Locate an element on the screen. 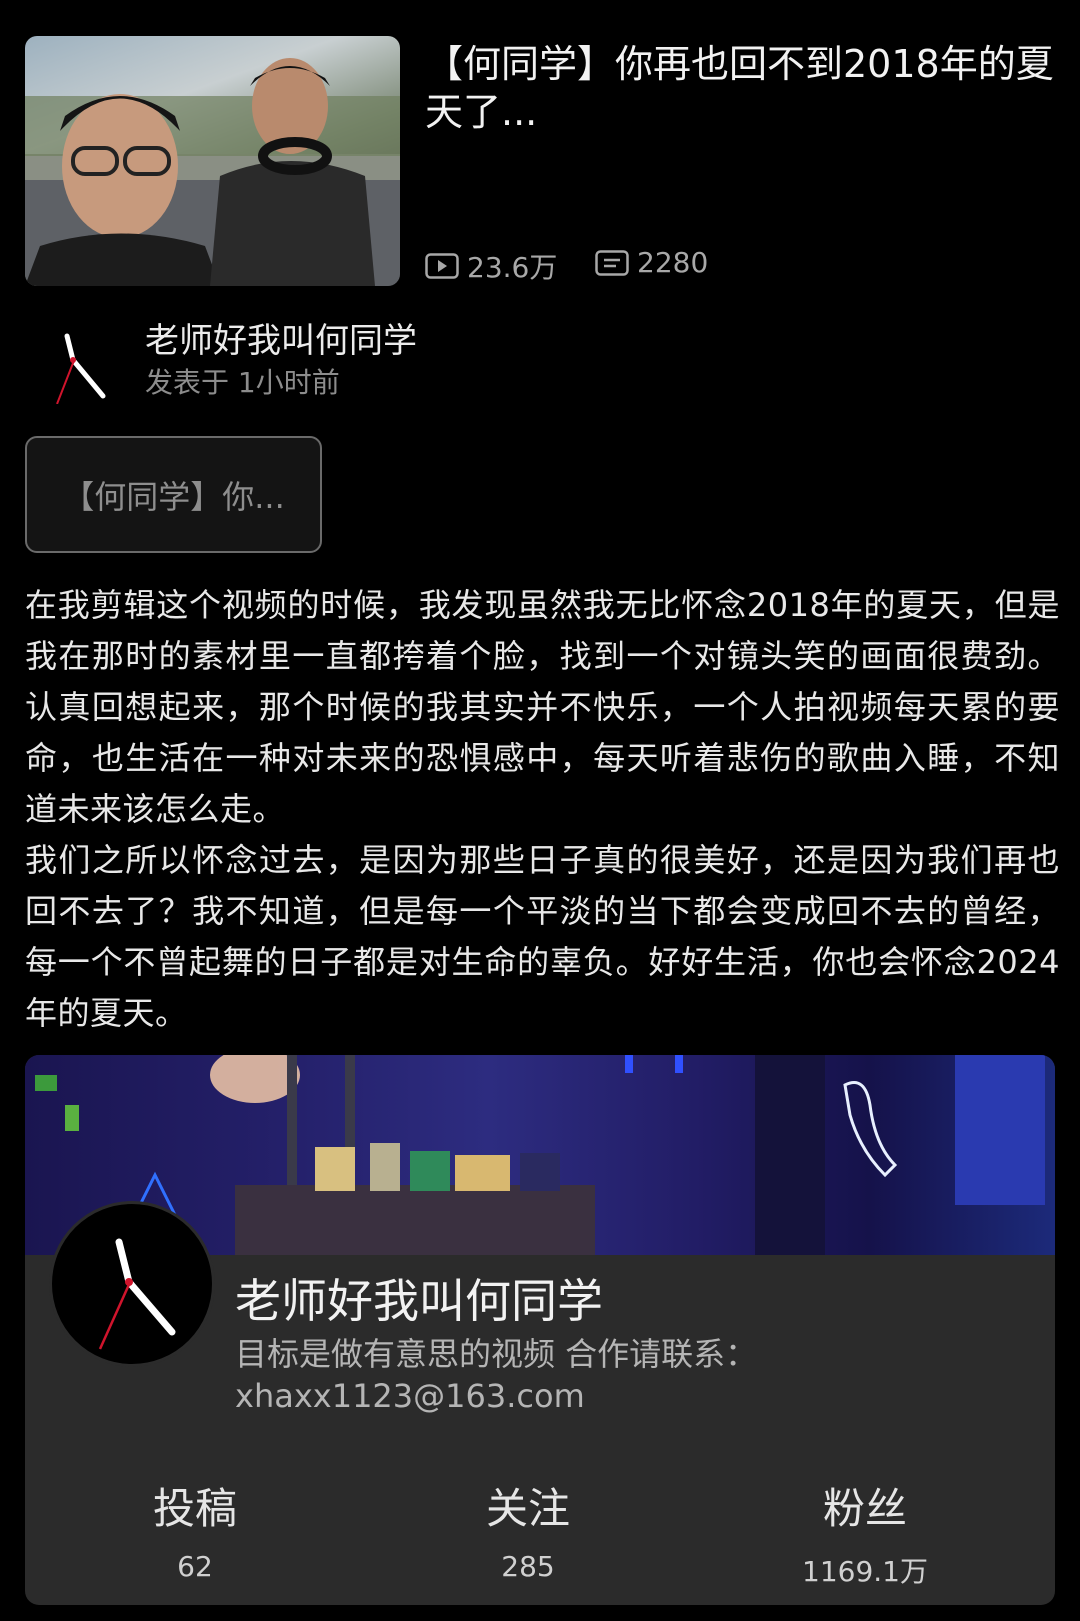 This screenshot has height=1621, width=1080. metric-value: 1169.1万 is located at coordinates (865, 1571).